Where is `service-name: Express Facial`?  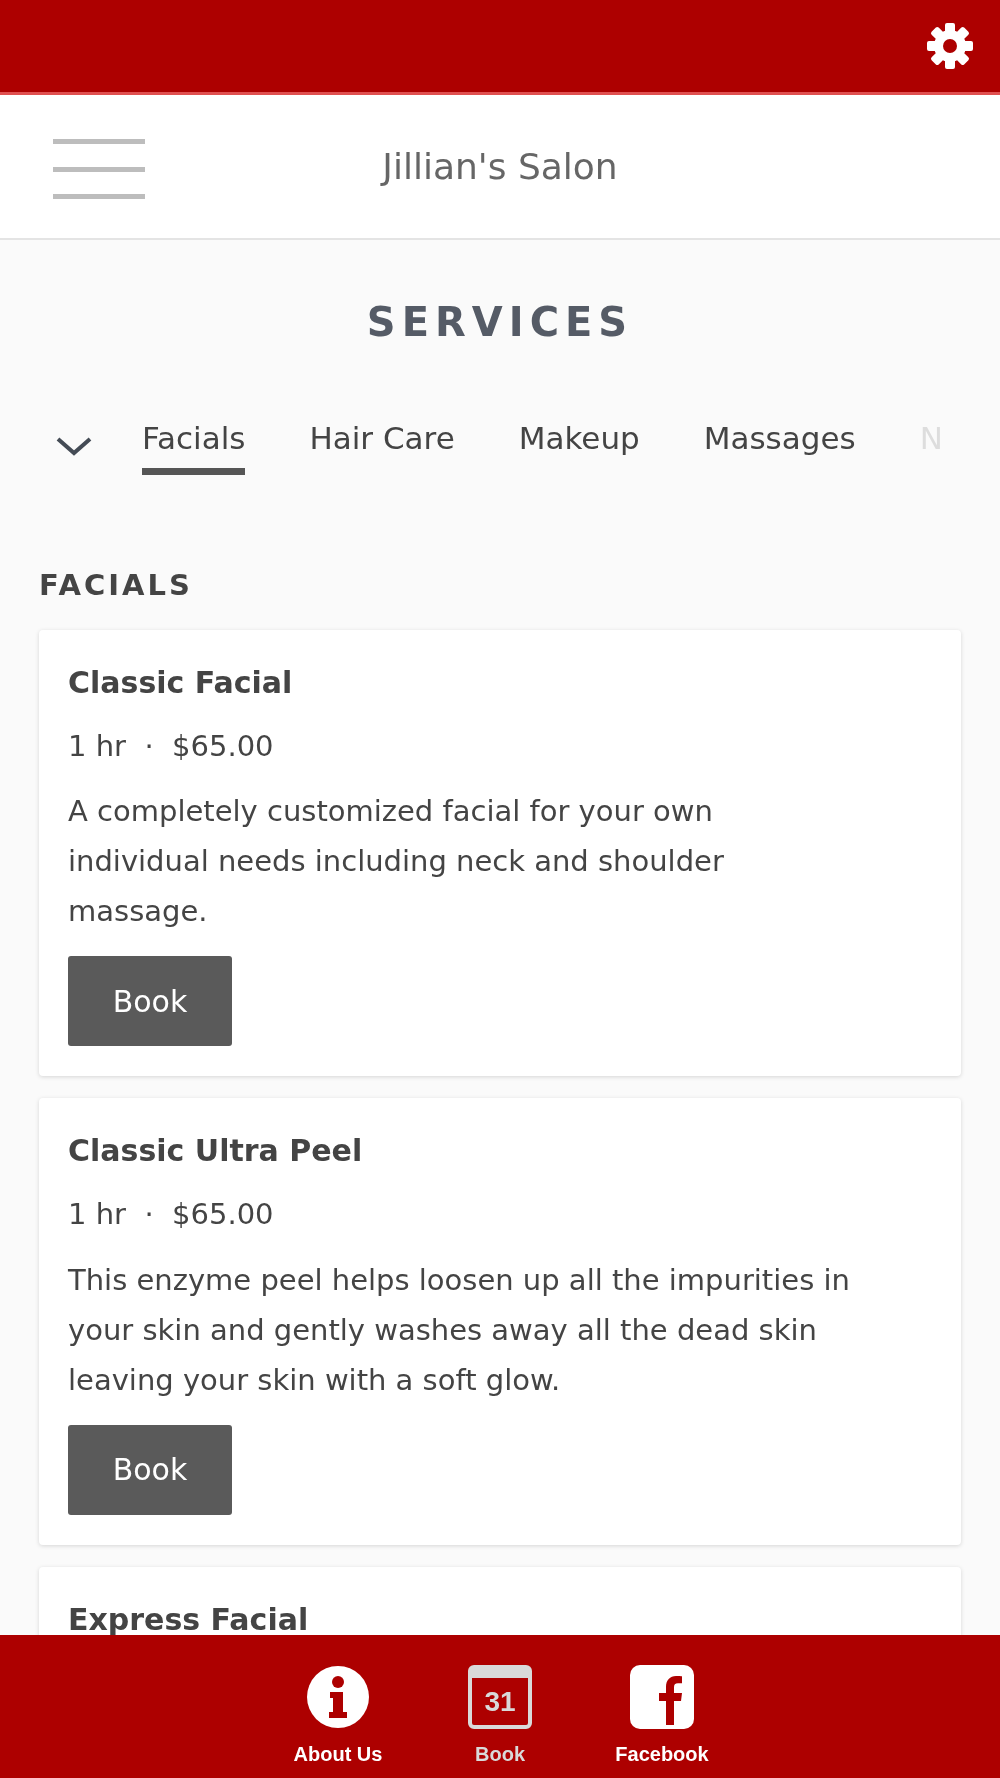 service-name: Express Facial is located at coordinates (189, 1619).